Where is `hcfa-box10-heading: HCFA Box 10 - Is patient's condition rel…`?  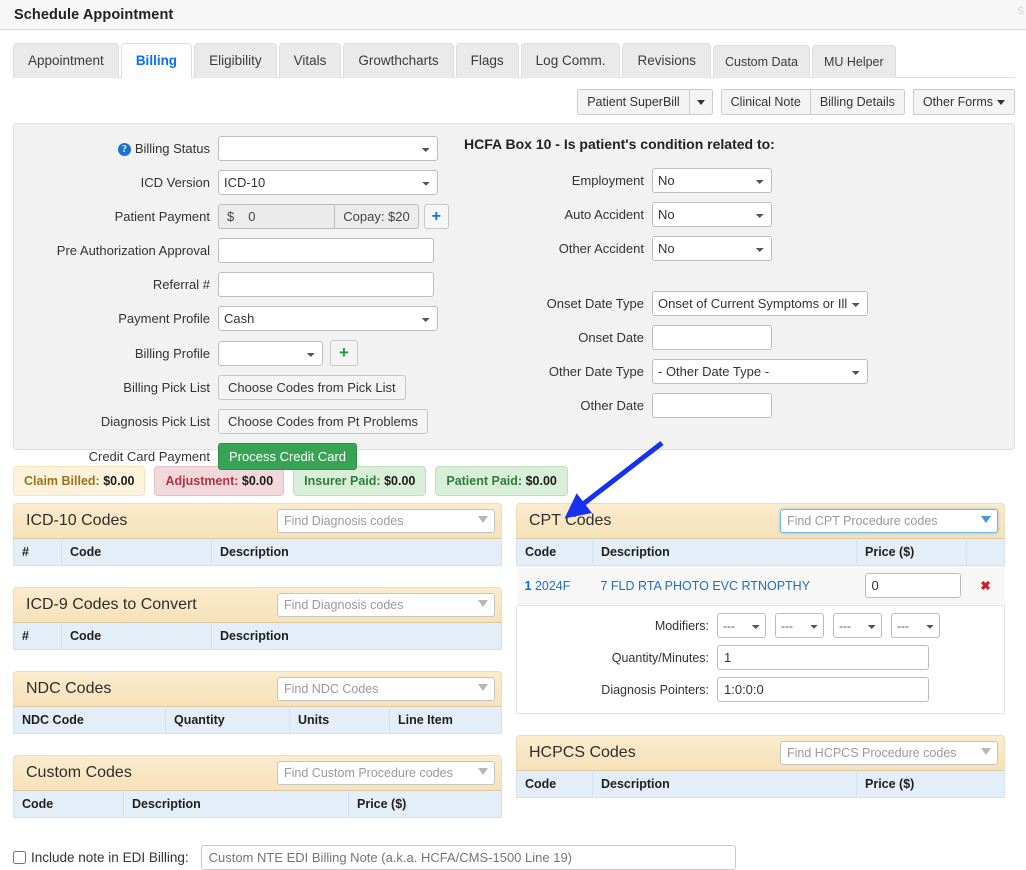 hcfa-box10-heading: HCFA Box 10 - Is patient's condition rel… is located at coordinates (619, 144).